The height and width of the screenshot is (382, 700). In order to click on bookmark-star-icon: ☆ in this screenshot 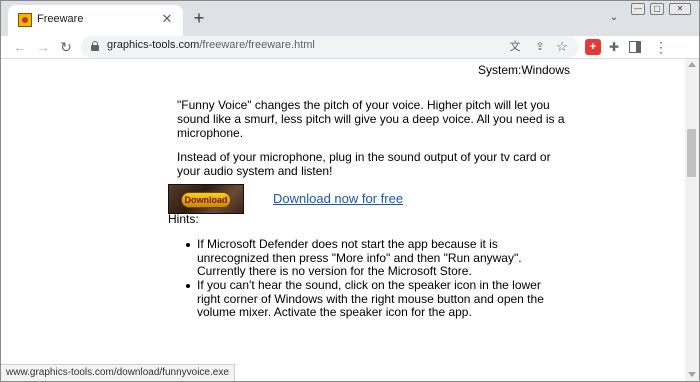, I will do `click(562, 47)`.